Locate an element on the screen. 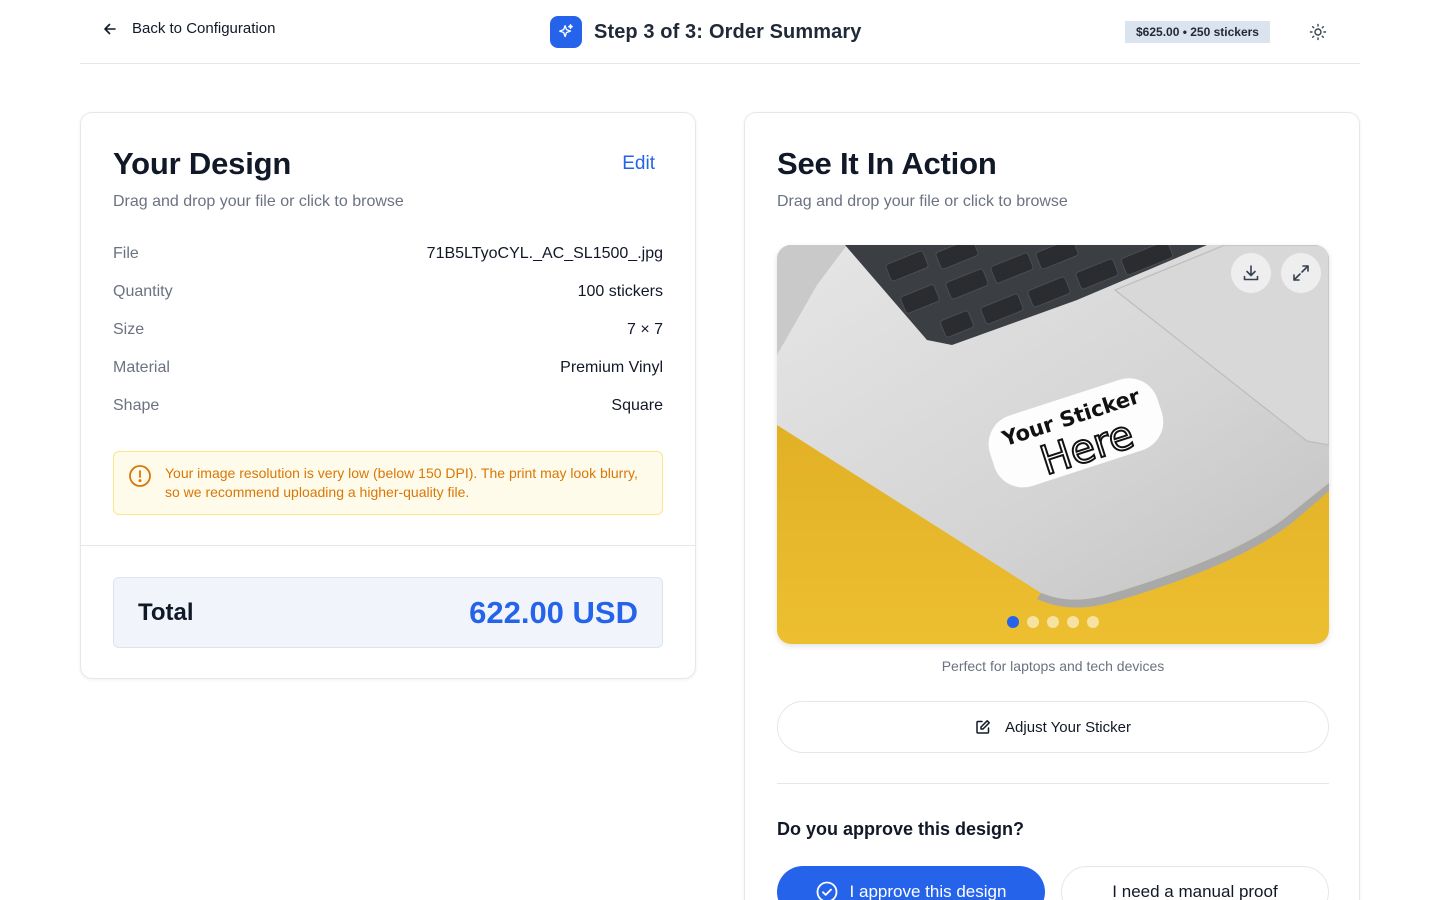 The image size is (1440, 900). detail-value: Premium Vinyl is located at coordinates (611, 367).